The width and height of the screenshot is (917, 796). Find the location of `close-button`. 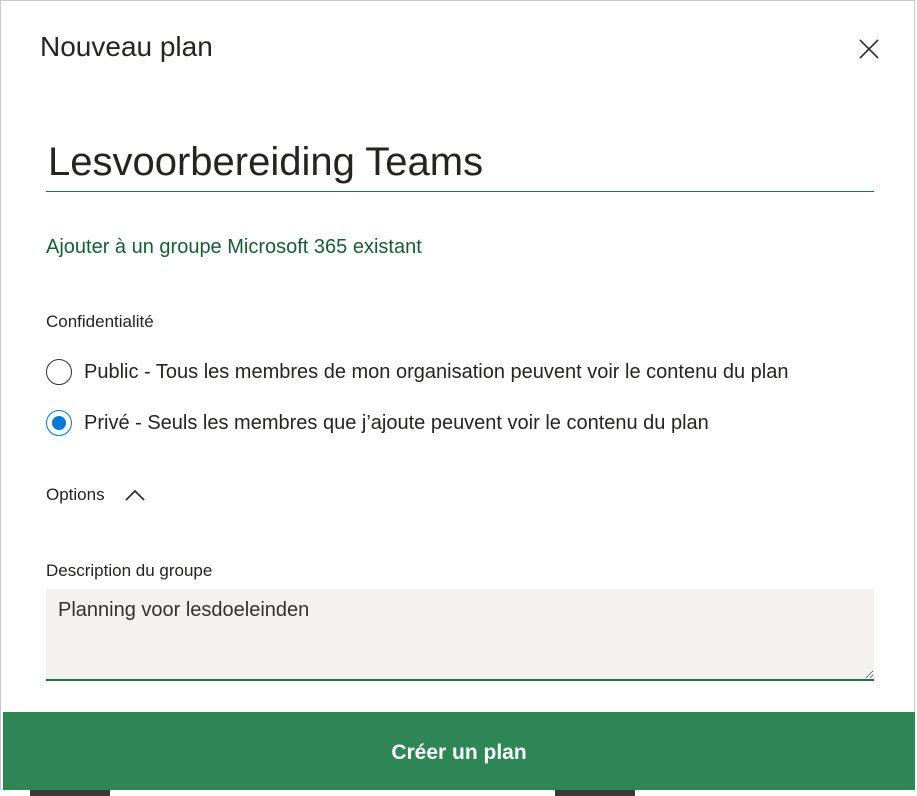

close-button is located at coordinates (869, 49).